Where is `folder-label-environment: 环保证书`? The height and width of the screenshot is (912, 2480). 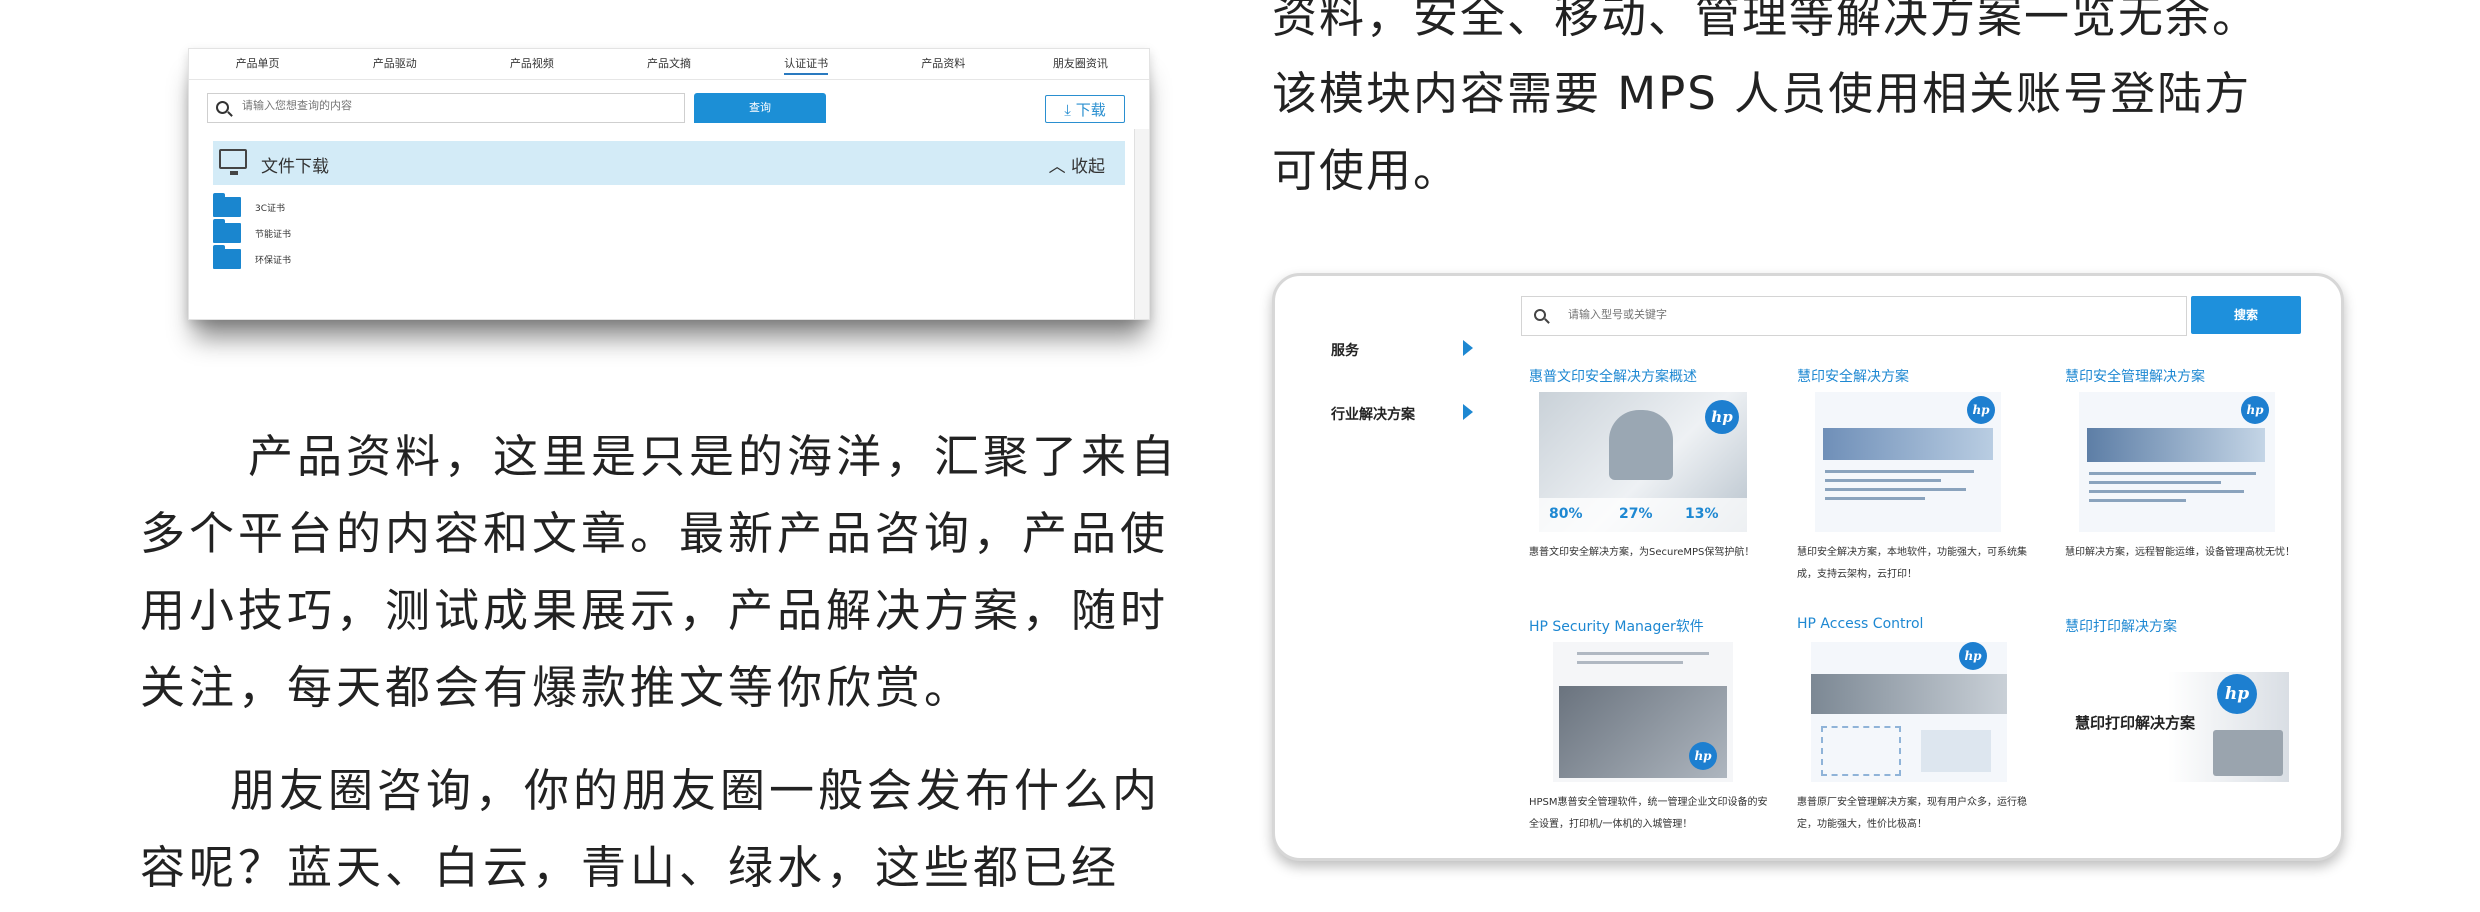
folder-label-environment: 环保证书 is located at coordinates (273, 259).